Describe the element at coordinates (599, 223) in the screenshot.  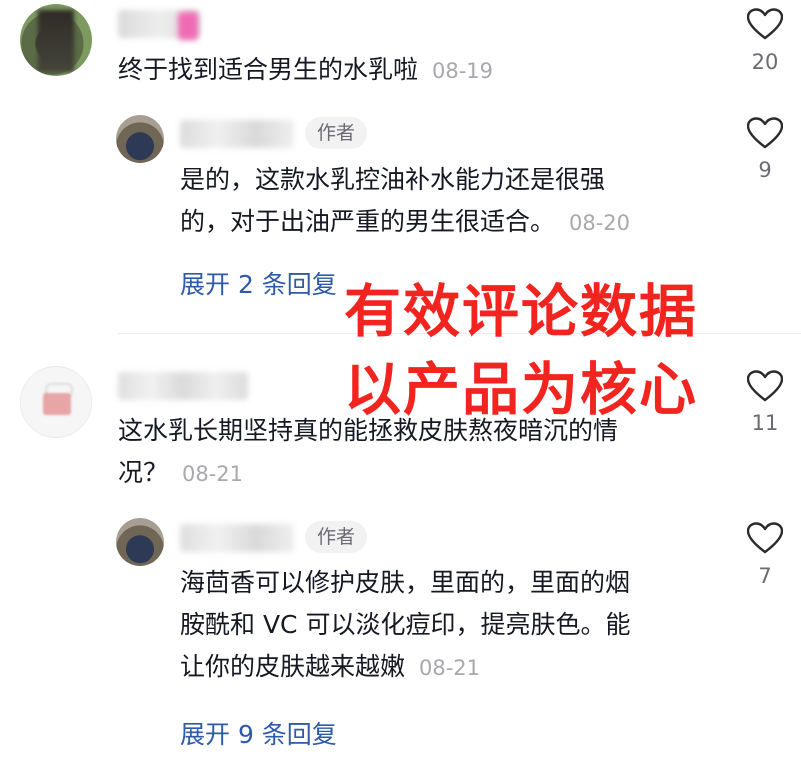
I see `comment-date: 08-20` at that location.